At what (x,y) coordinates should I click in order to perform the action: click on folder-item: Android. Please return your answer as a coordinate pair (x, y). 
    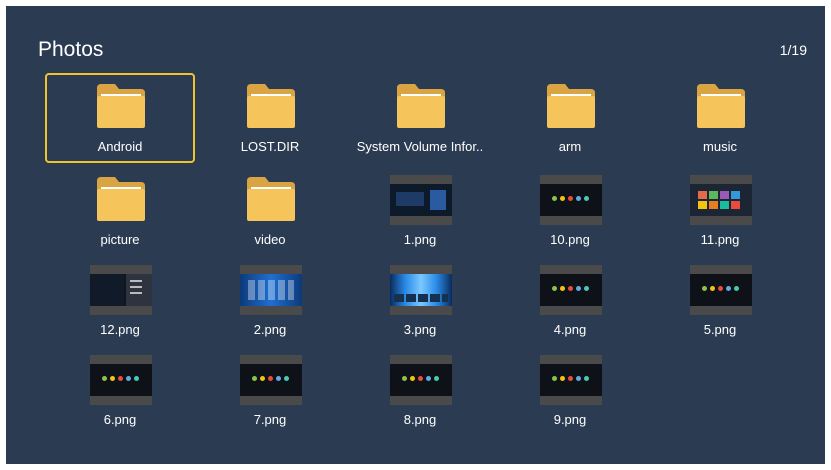
    Looking at the image, I should click on (120, 118).